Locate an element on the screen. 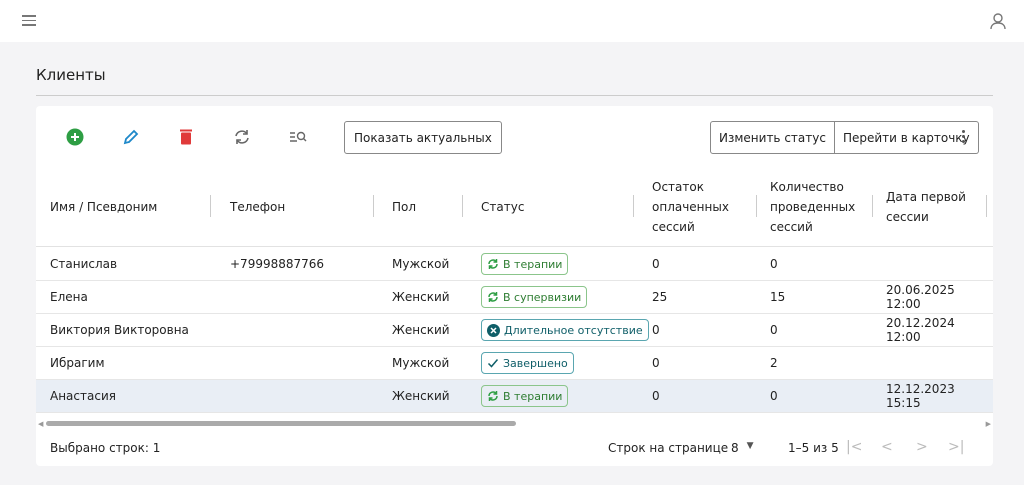 This screenshot has height=485, width=1024. cell-name: Виктория Викторовна is located at coordinates (119, 330).